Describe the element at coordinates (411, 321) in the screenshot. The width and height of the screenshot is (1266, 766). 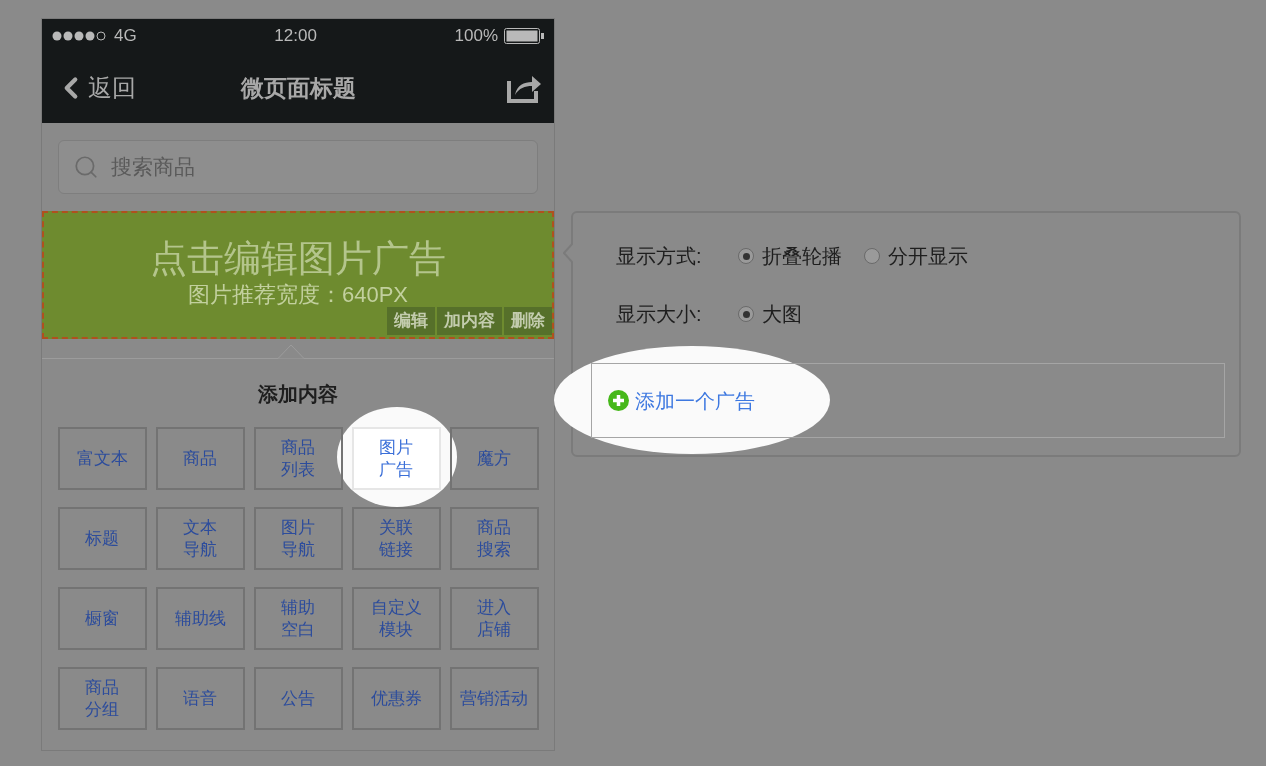
I see `banner-action-button: 编辑` at that location.